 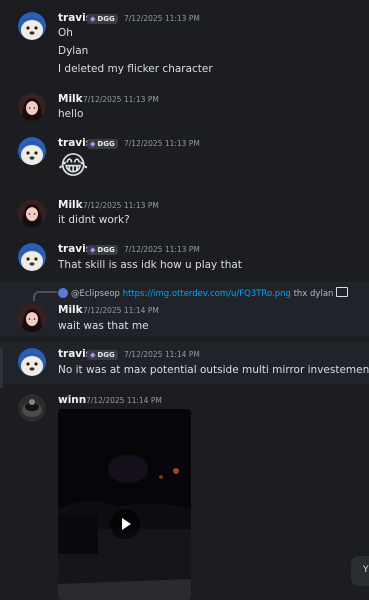 What do you see at coordinates (1, 368) in the screenshot?
I see `left-edge-marker` at bounding box center [1, 368].